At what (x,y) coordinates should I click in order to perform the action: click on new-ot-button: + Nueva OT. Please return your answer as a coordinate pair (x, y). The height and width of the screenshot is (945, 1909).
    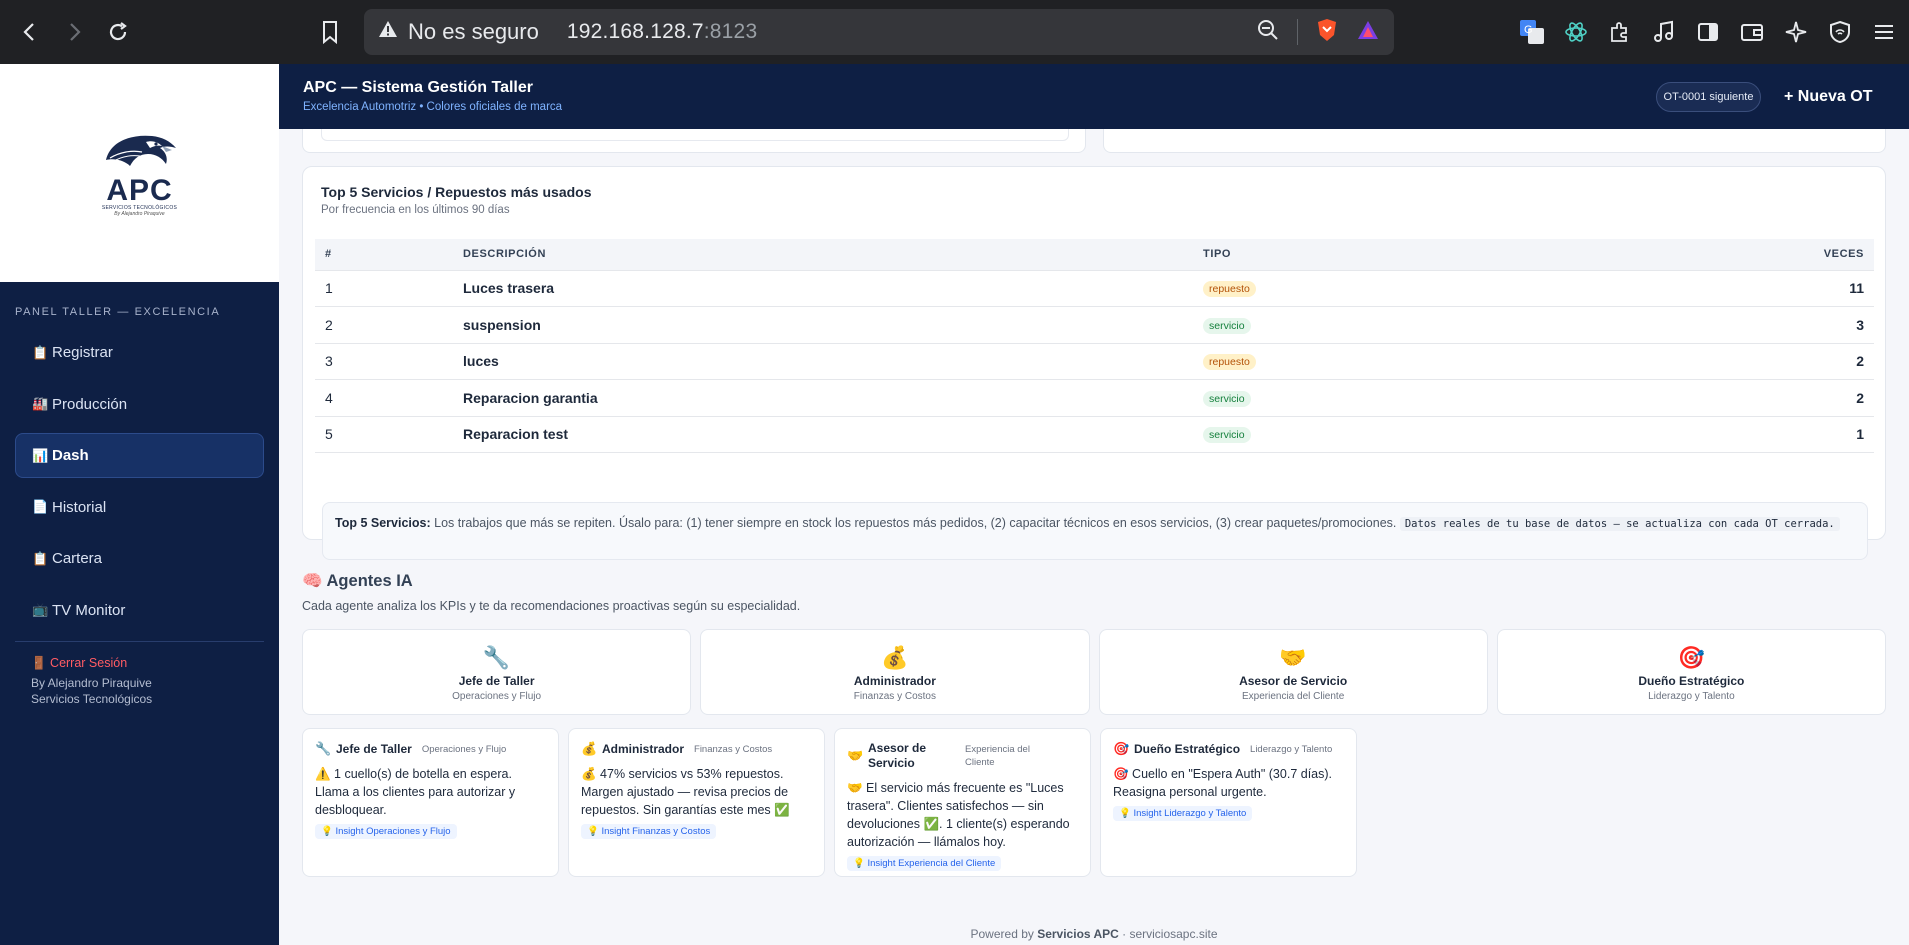
    Looking at the image, I should click on (1828, 97).